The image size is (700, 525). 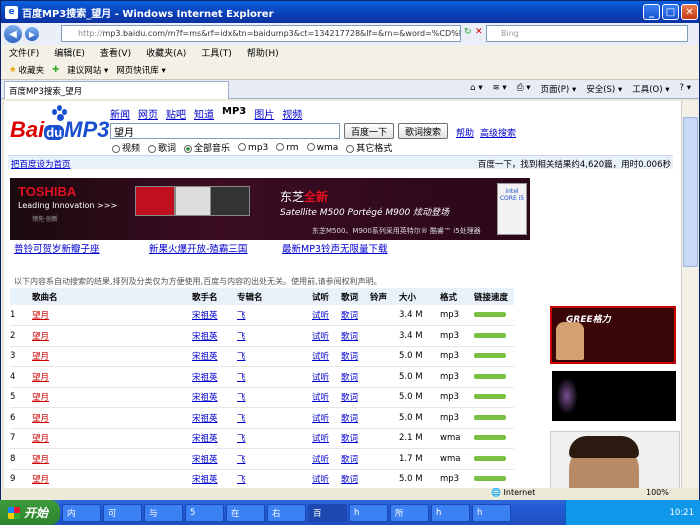 What do you see at coordinates (13, 34) in the screenshot?
I see `back-button: ◀` at bounding box center [13, 34].